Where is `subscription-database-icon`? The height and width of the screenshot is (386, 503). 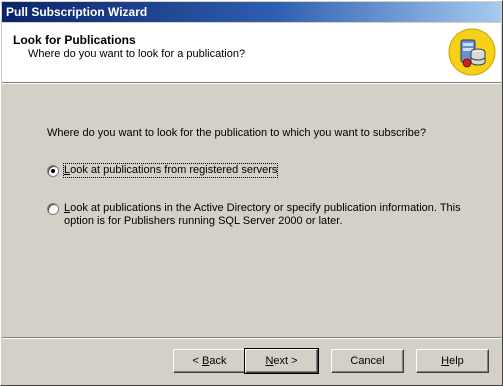 subscription-database-icon is located at coordinates (472, 52).